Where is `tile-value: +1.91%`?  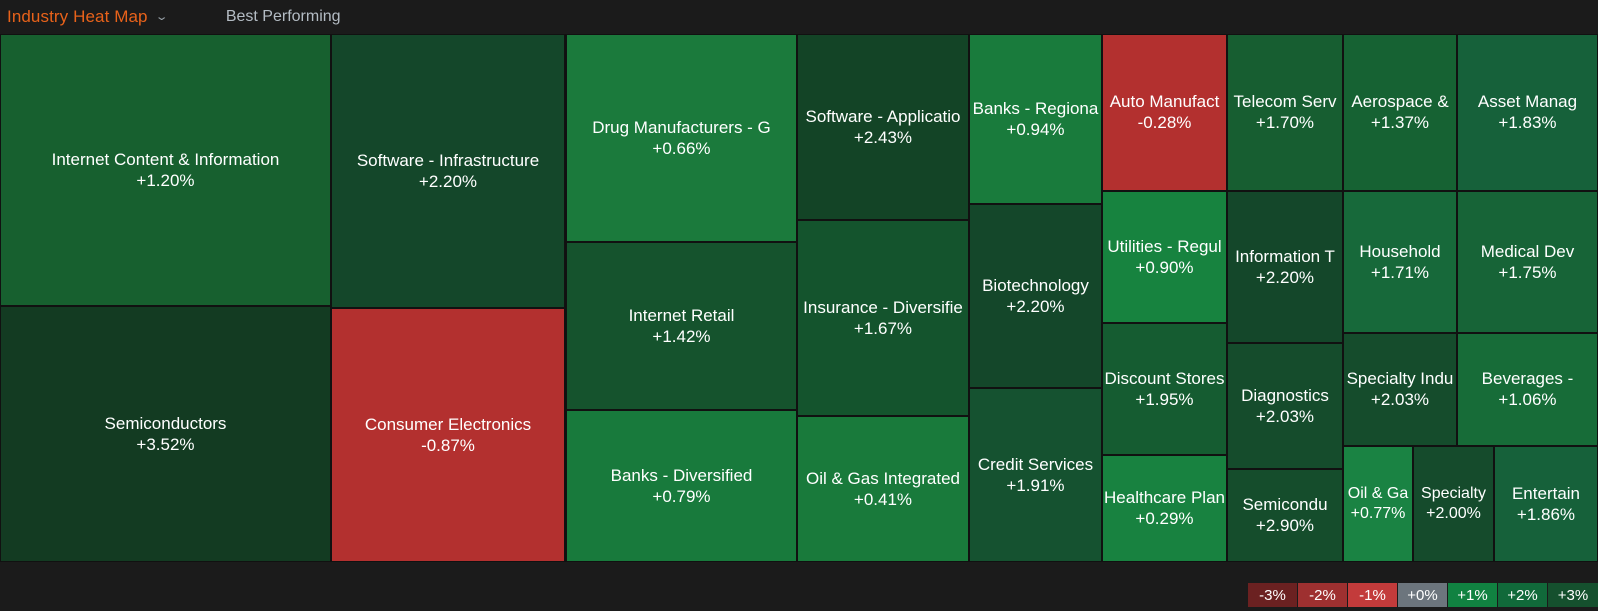 tile-value: +1.91% is located at coordinates (1035, 485).